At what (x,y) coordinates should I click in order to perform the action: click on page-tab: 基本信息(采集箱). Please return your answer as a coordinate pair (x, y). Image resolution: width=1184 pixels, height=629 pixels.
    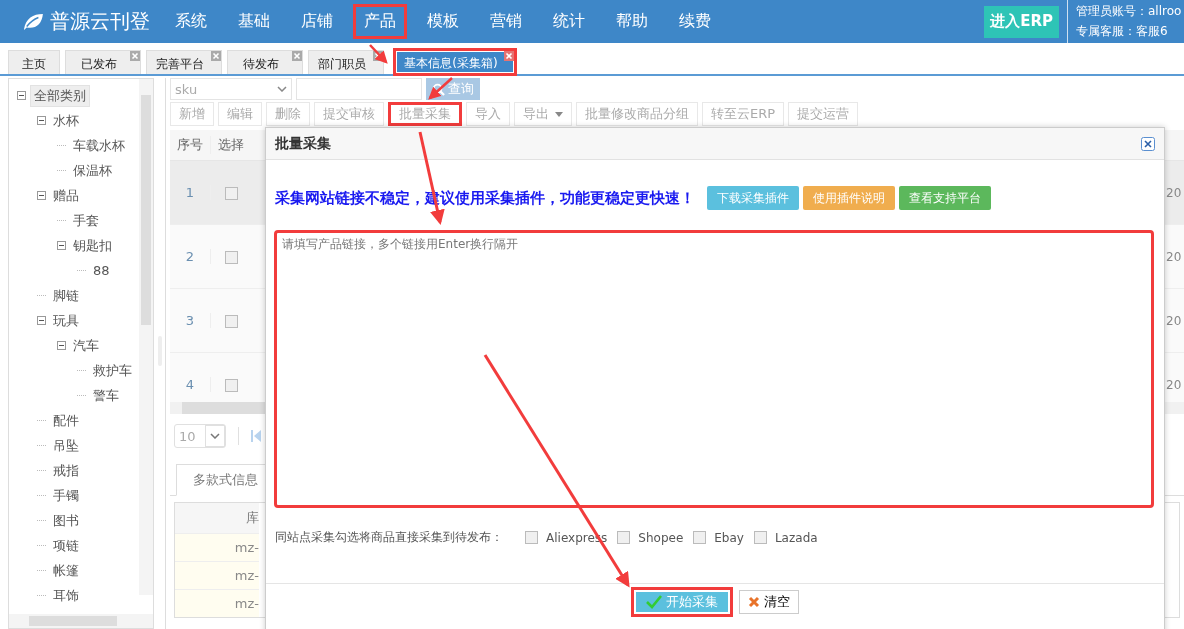
    Looking at the image, I should click on (455, 62).